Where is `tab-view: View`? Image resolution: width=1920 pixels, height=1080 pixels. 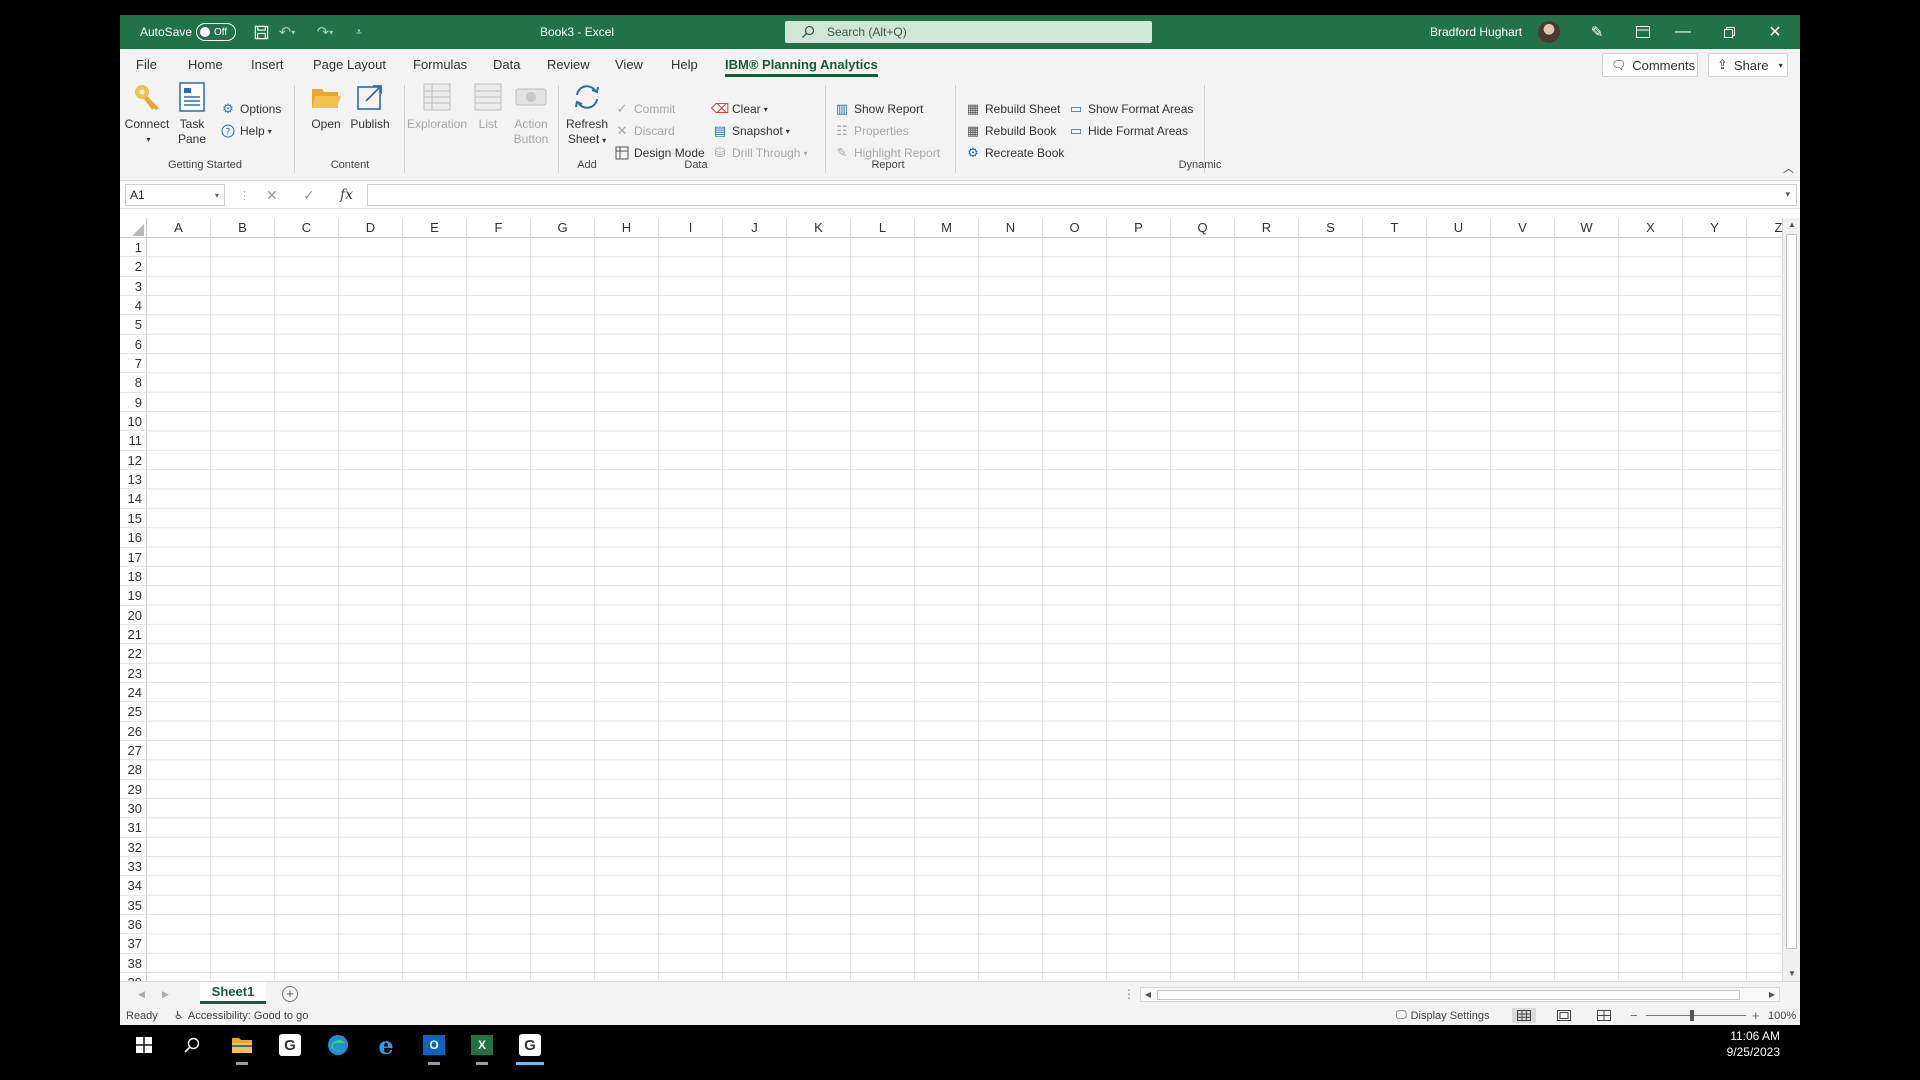 tab-view: View is located at coordinates (629, 64).